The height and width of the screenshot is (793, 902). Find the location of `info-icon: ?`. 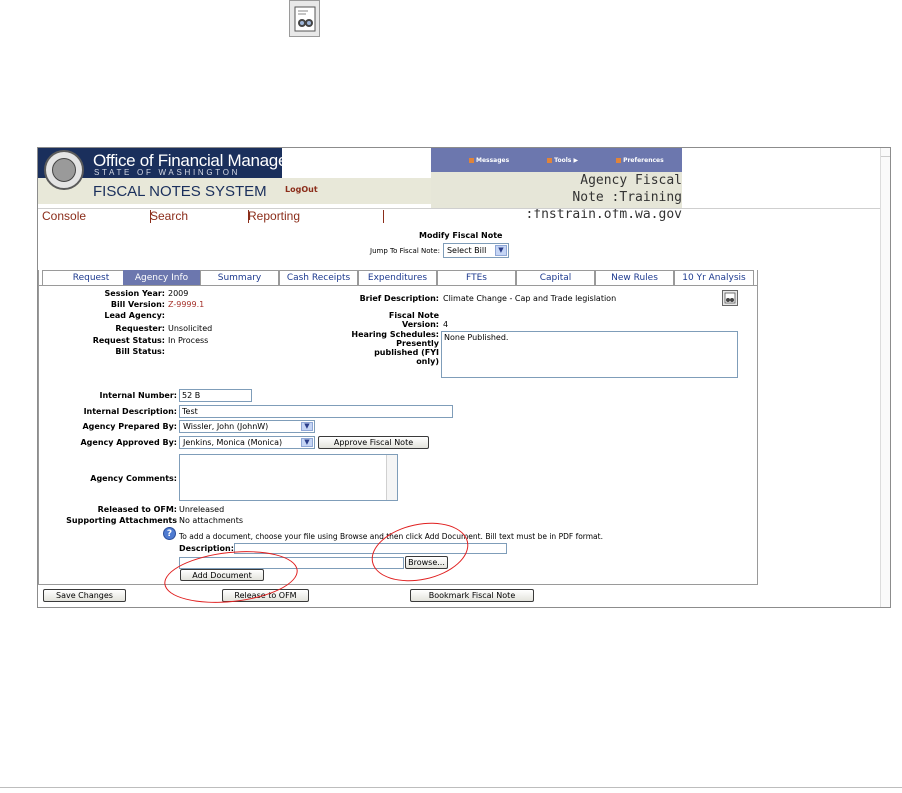

info-icon: ? is located at coordinates (169, 533).